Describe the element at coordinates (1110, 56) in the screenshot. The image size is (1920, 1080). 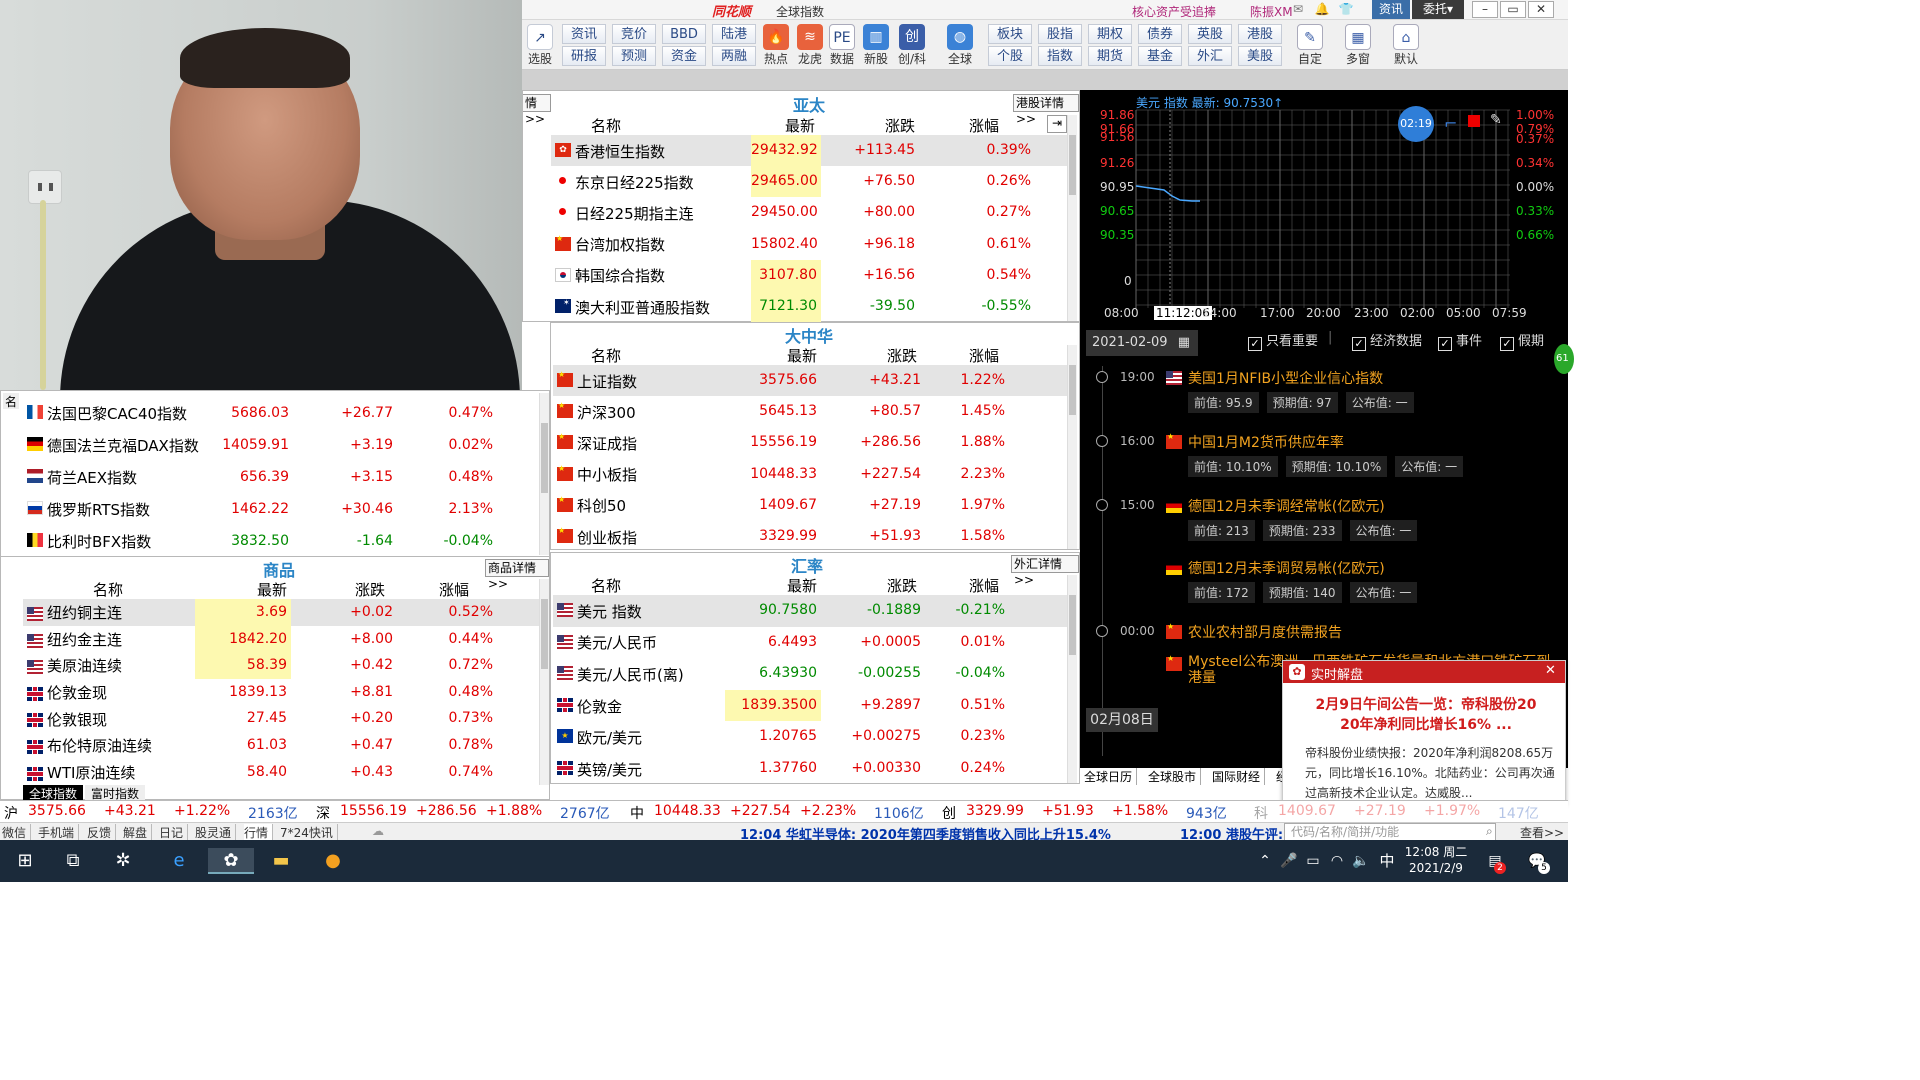
I see `toolbar2-btn-2-bot: 期货` at that location.